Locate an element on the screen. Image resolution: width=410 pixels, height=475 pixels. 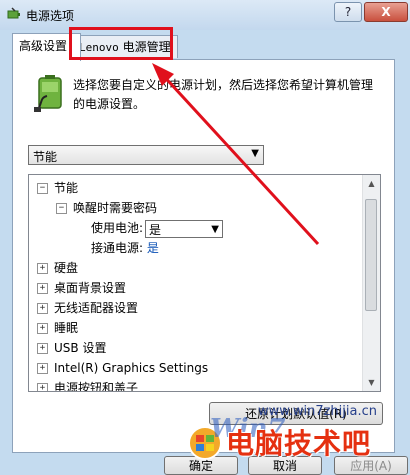
window-title: 电源选项 is located at coordinates (50, 16).